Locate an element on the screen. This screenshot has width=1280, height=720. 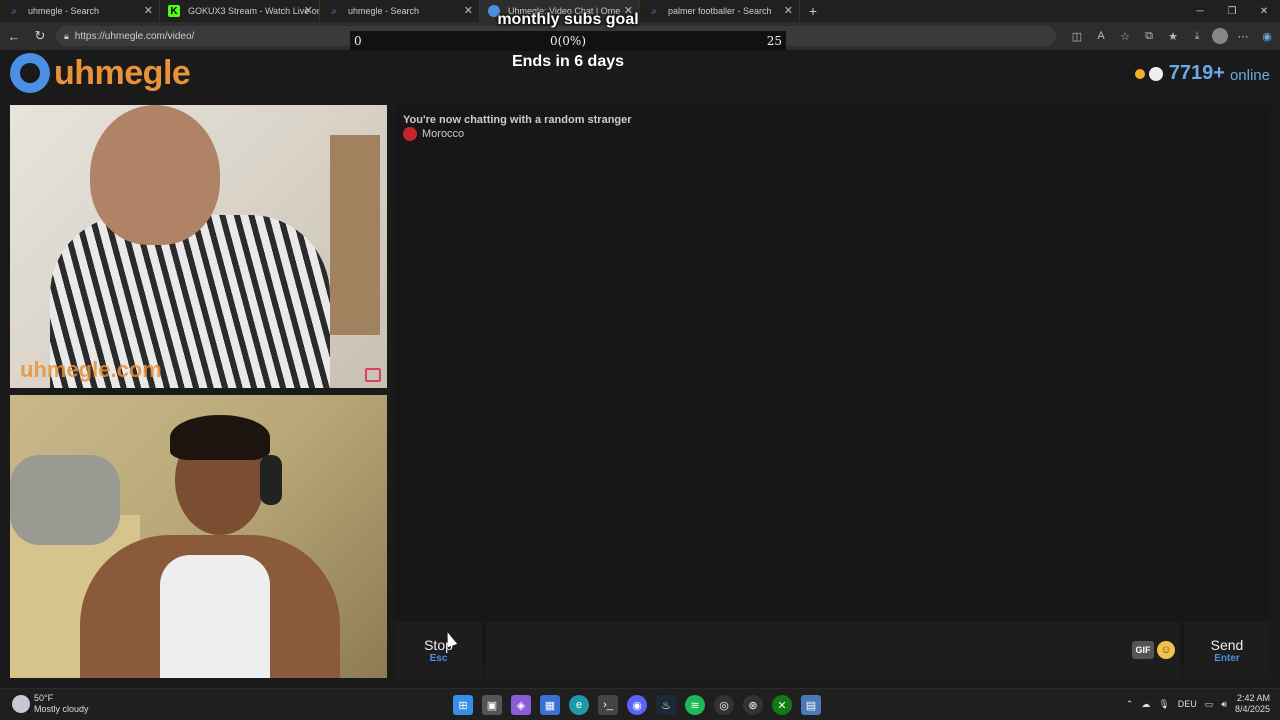
favorites-icon: ★ is located at coordinates (1173, 36).